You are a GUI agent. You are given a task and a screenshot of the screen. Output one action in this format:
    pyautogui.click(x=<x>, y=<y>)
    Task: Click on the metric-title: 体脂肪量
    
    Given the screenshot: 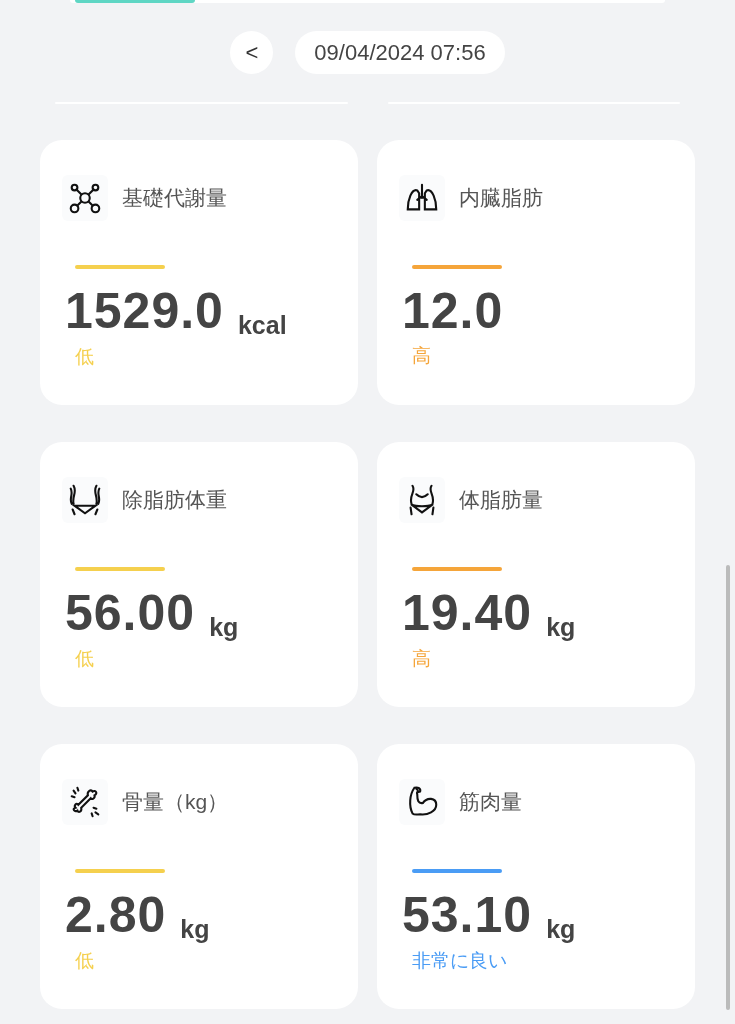 What is the action you would take?
    pyautogui.click(x=501, y=500)
    